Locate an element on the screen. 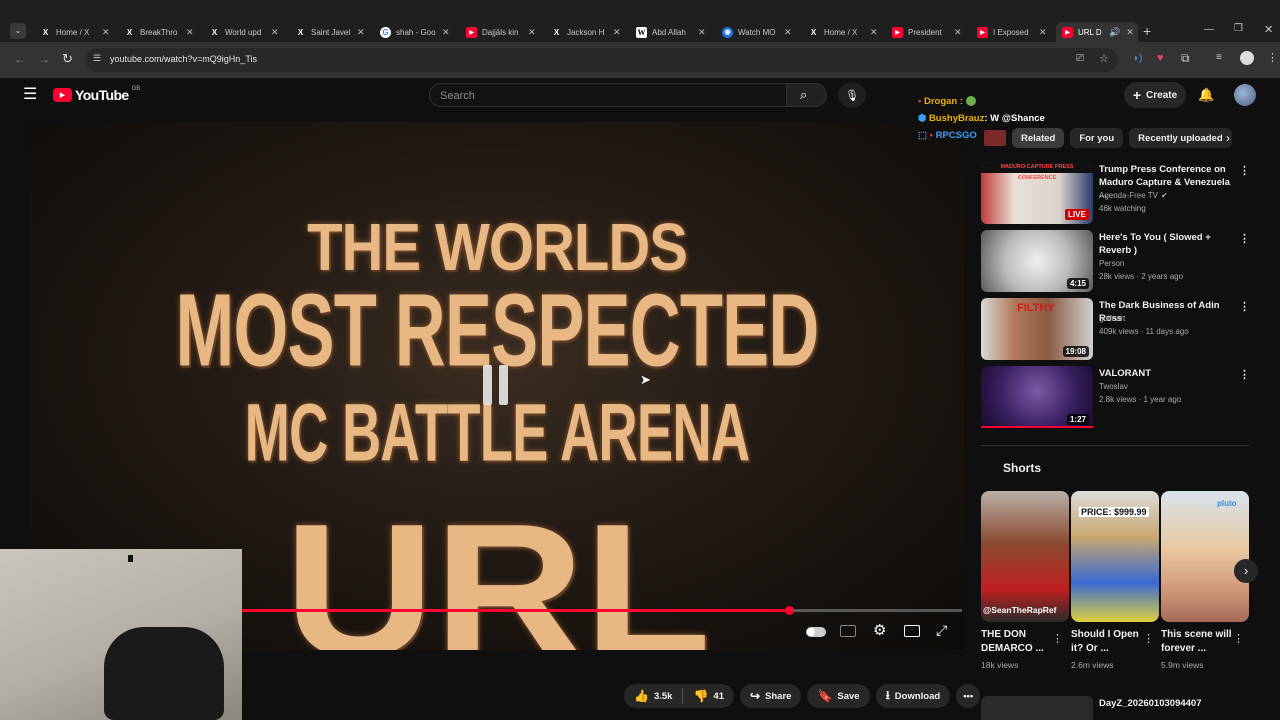 Image resolution: width=1280 pixels, height=720 pixels. browser-tab: Gshah - Goo ✕ is located at coordinates (416, 32).